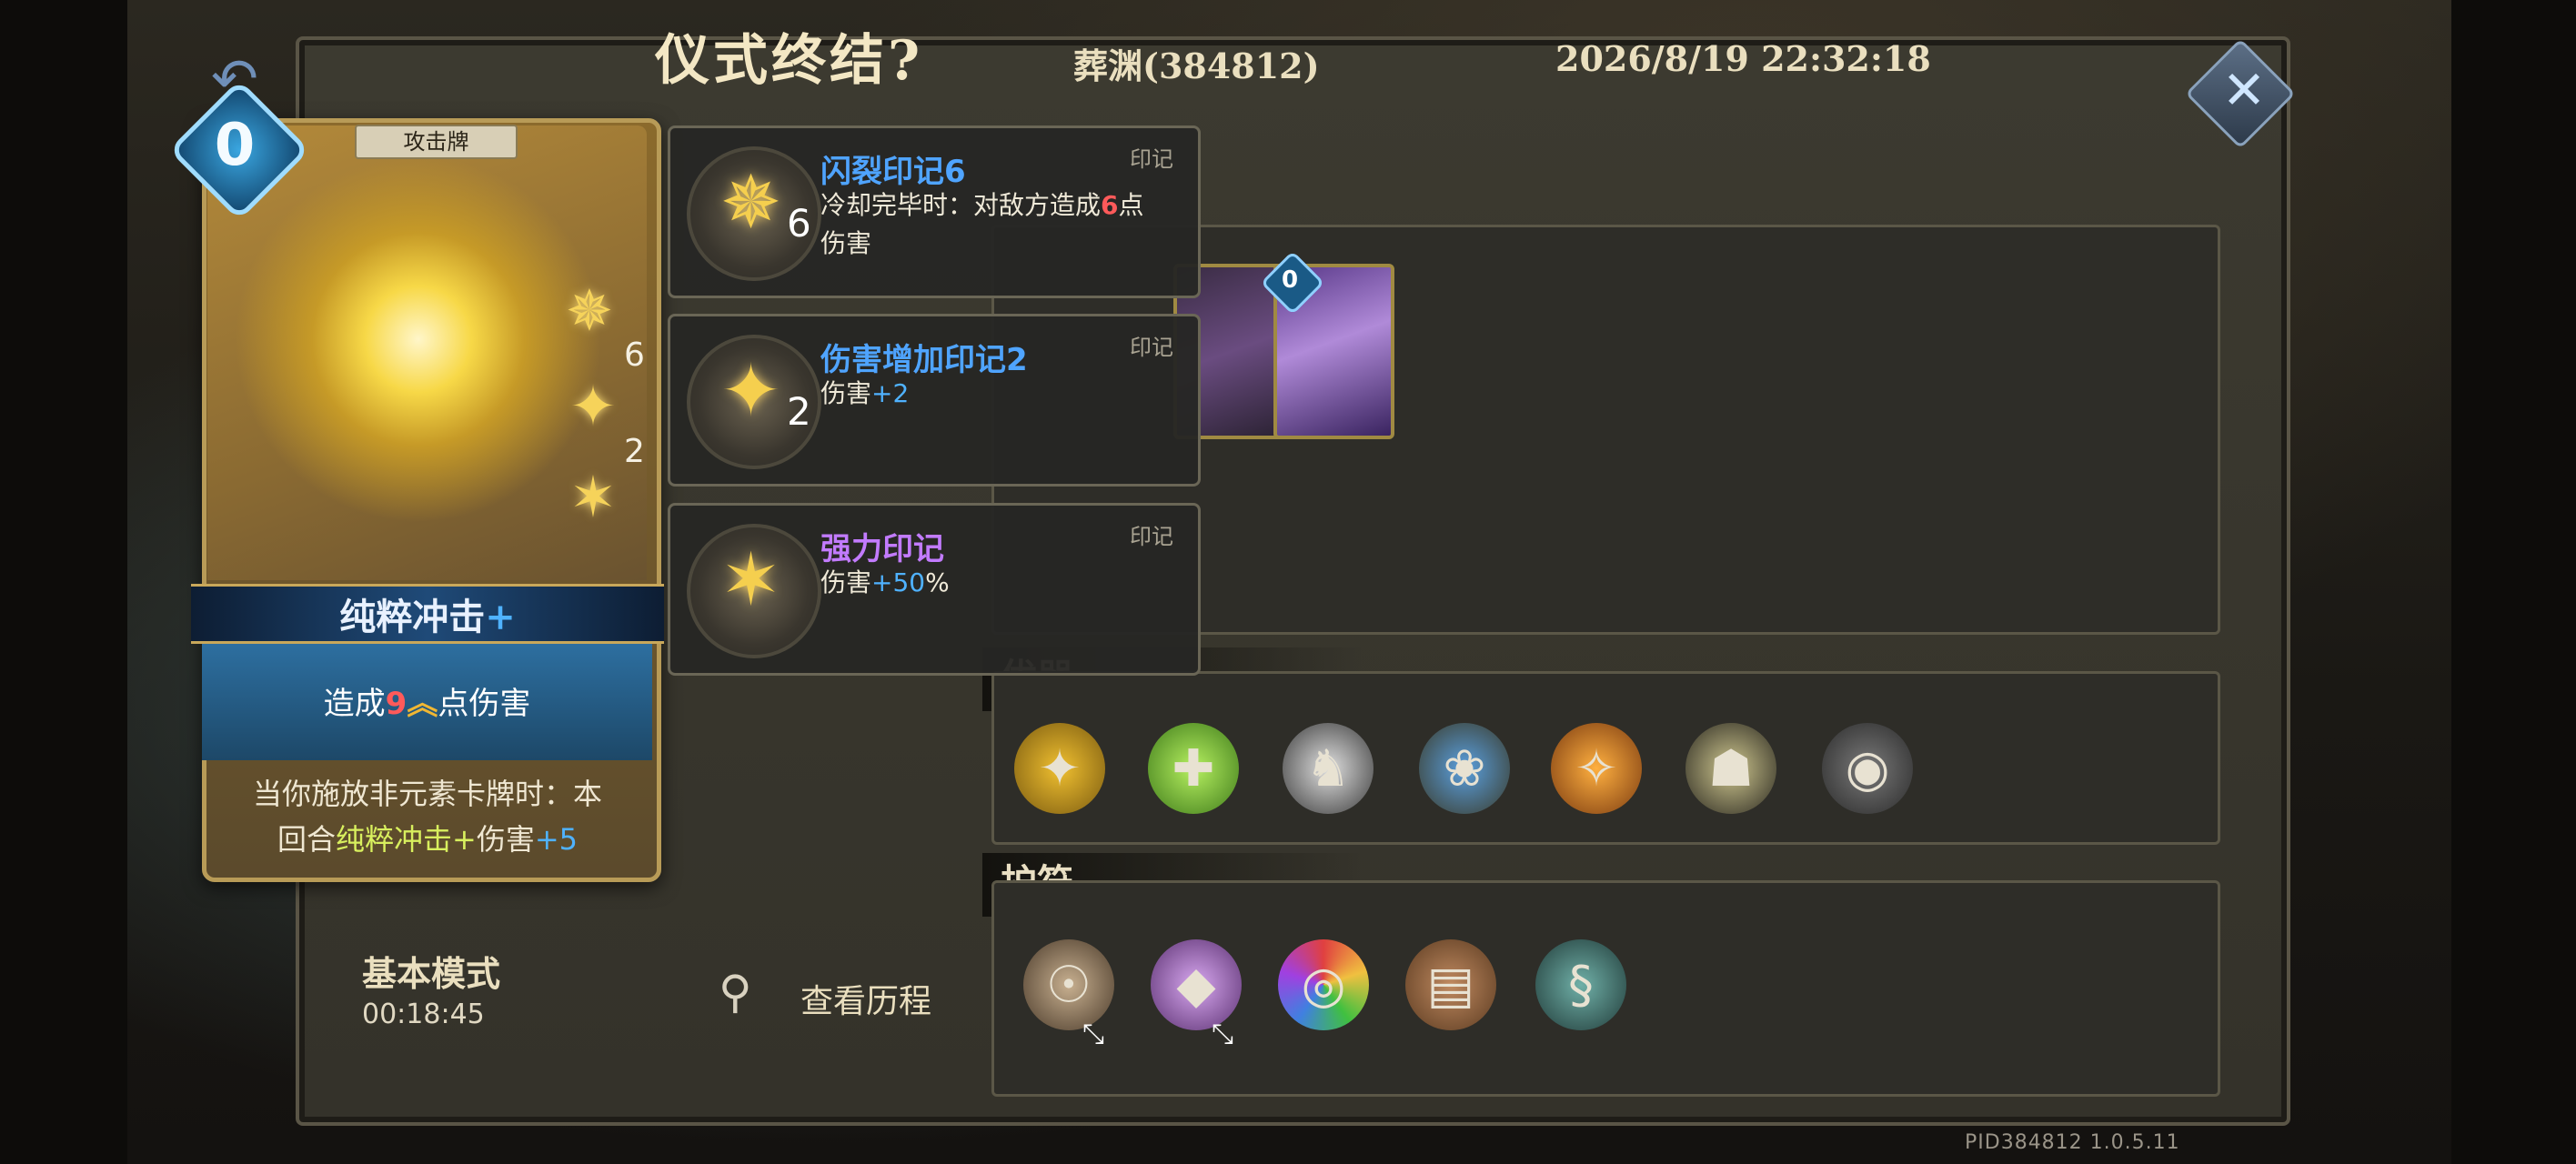 Image resolution: width=2576 pixels, height=1164 pixels. What do you see at coordinates (865, 999) in the screenshot?
I see `view-history-label: 查看历程` at bounding box center [865, 999].